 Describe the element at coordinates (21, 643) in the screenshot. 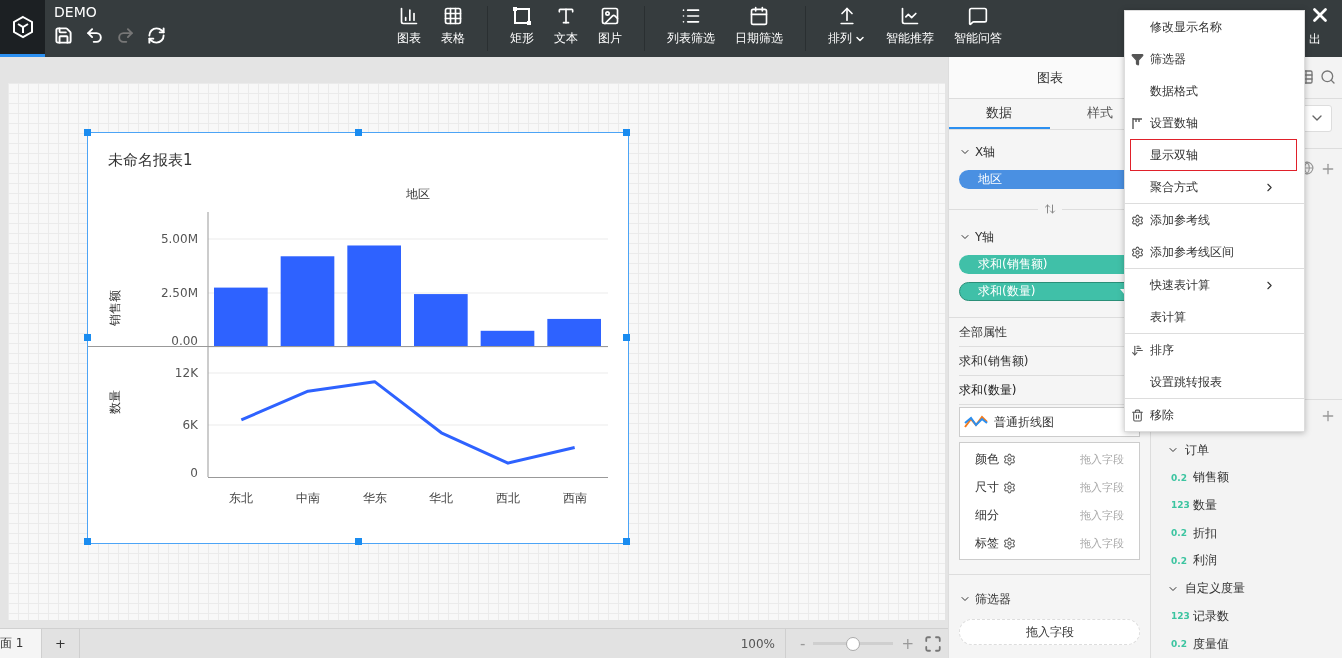

I see `page-tab: 面 1` at that location.